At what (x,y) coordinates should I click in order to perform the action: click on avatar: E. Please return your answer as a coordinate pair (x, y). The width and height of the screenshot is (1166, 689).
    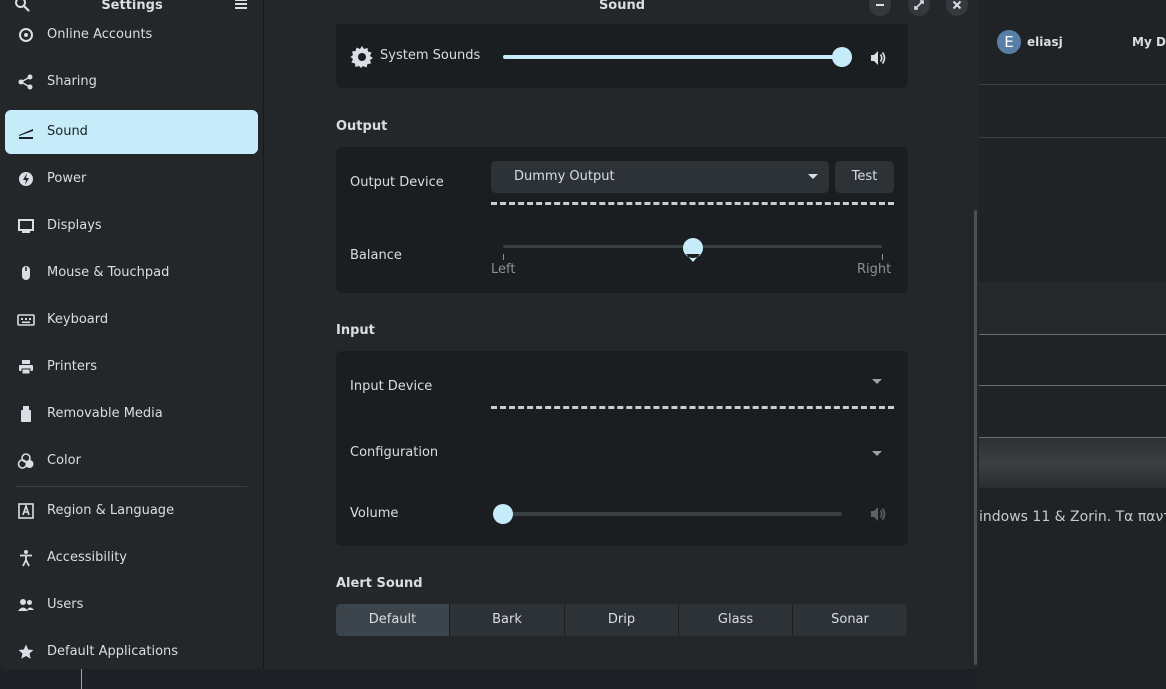
    Looking at the image, I should click on (1009, 42).